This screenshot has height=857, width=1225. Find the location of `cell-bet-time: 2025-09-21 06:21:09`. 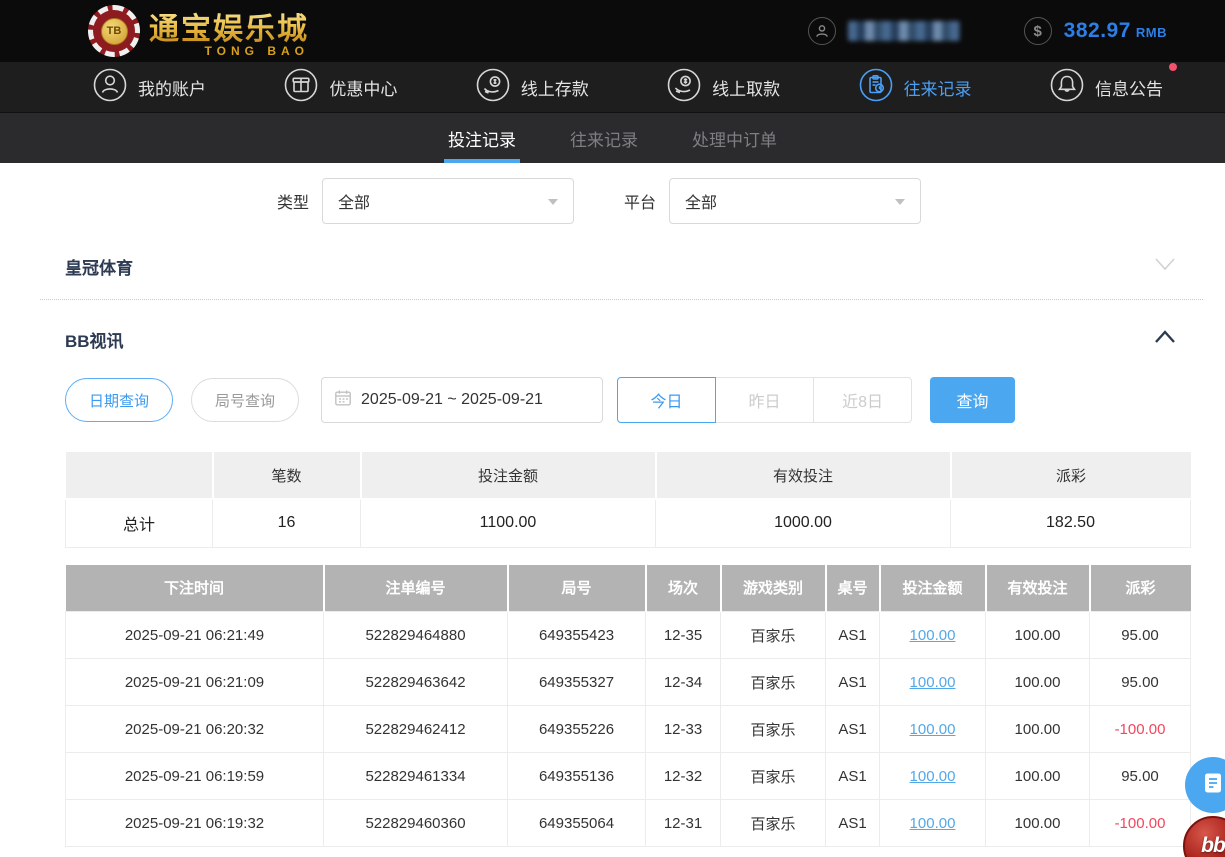

cell-bet-time: 2025-09-21 06:21:09 is located at coordinates (194, 682).